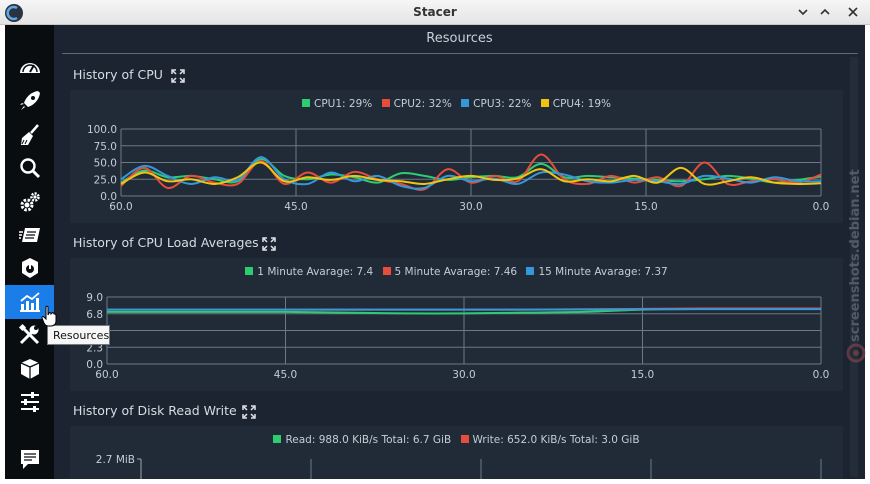  I want to click on broom-icon, so click(29, 134).